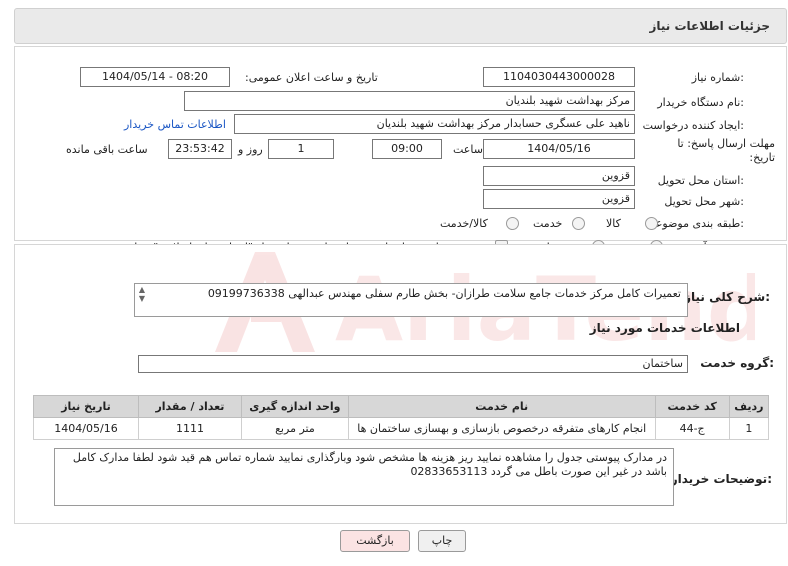 This screenshot has height=566, width=788. What do you see at coordinates (726, 150) in the screenshot?
I see `deadline-label: مهلت ارسال پاسخ: تا تاریخ:` at bounding box center [726, 150].